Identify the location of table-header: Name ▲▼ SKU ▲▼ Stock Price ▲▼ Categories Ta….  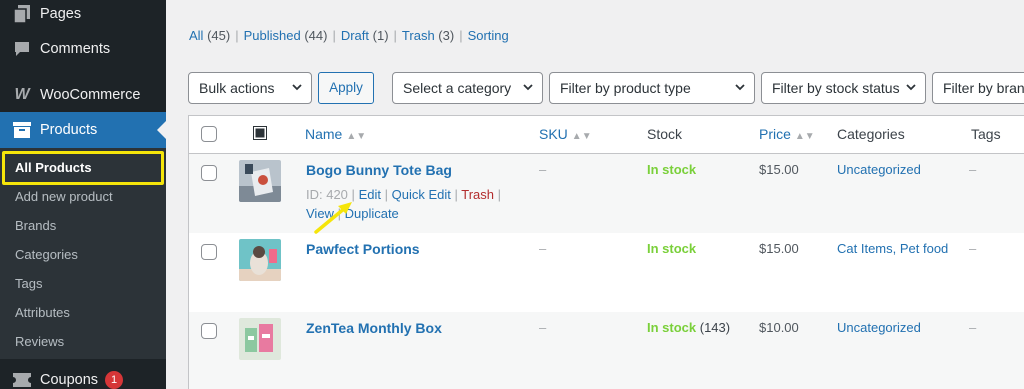
(606, 135).